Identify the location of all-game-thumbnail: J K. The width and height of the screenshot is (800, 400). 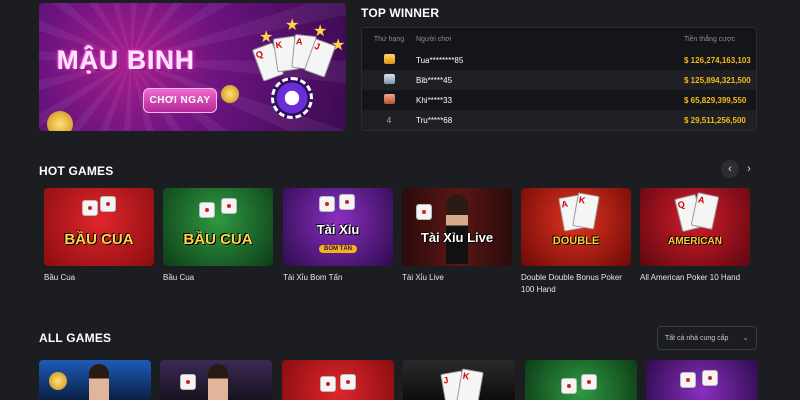
(459, 380).